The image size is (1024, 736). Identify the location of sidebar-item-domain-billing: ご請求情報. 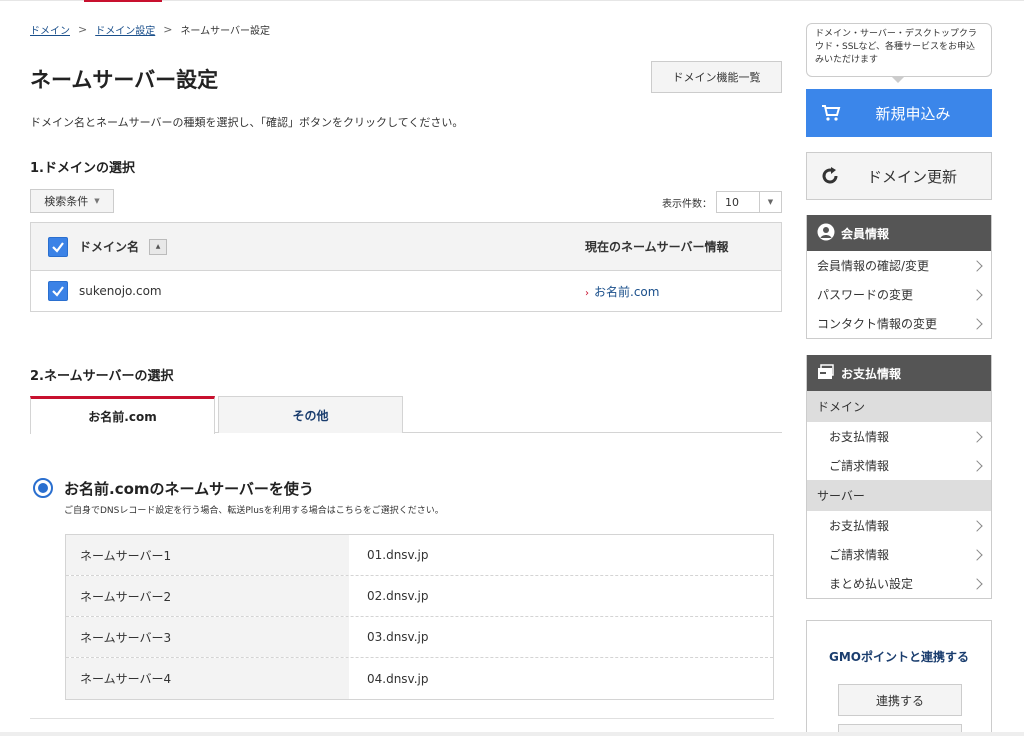
(899, 465).